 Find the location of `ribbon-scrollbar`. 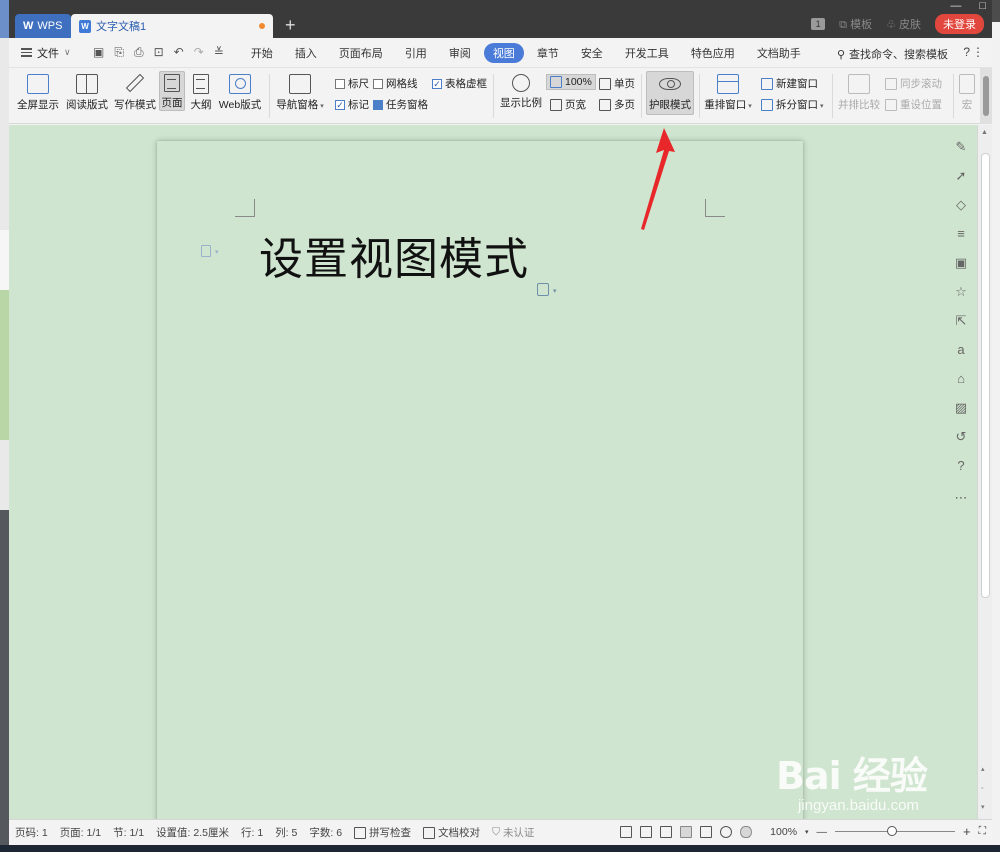

ribbon-scrollbar is located at coordinates (986, 96).